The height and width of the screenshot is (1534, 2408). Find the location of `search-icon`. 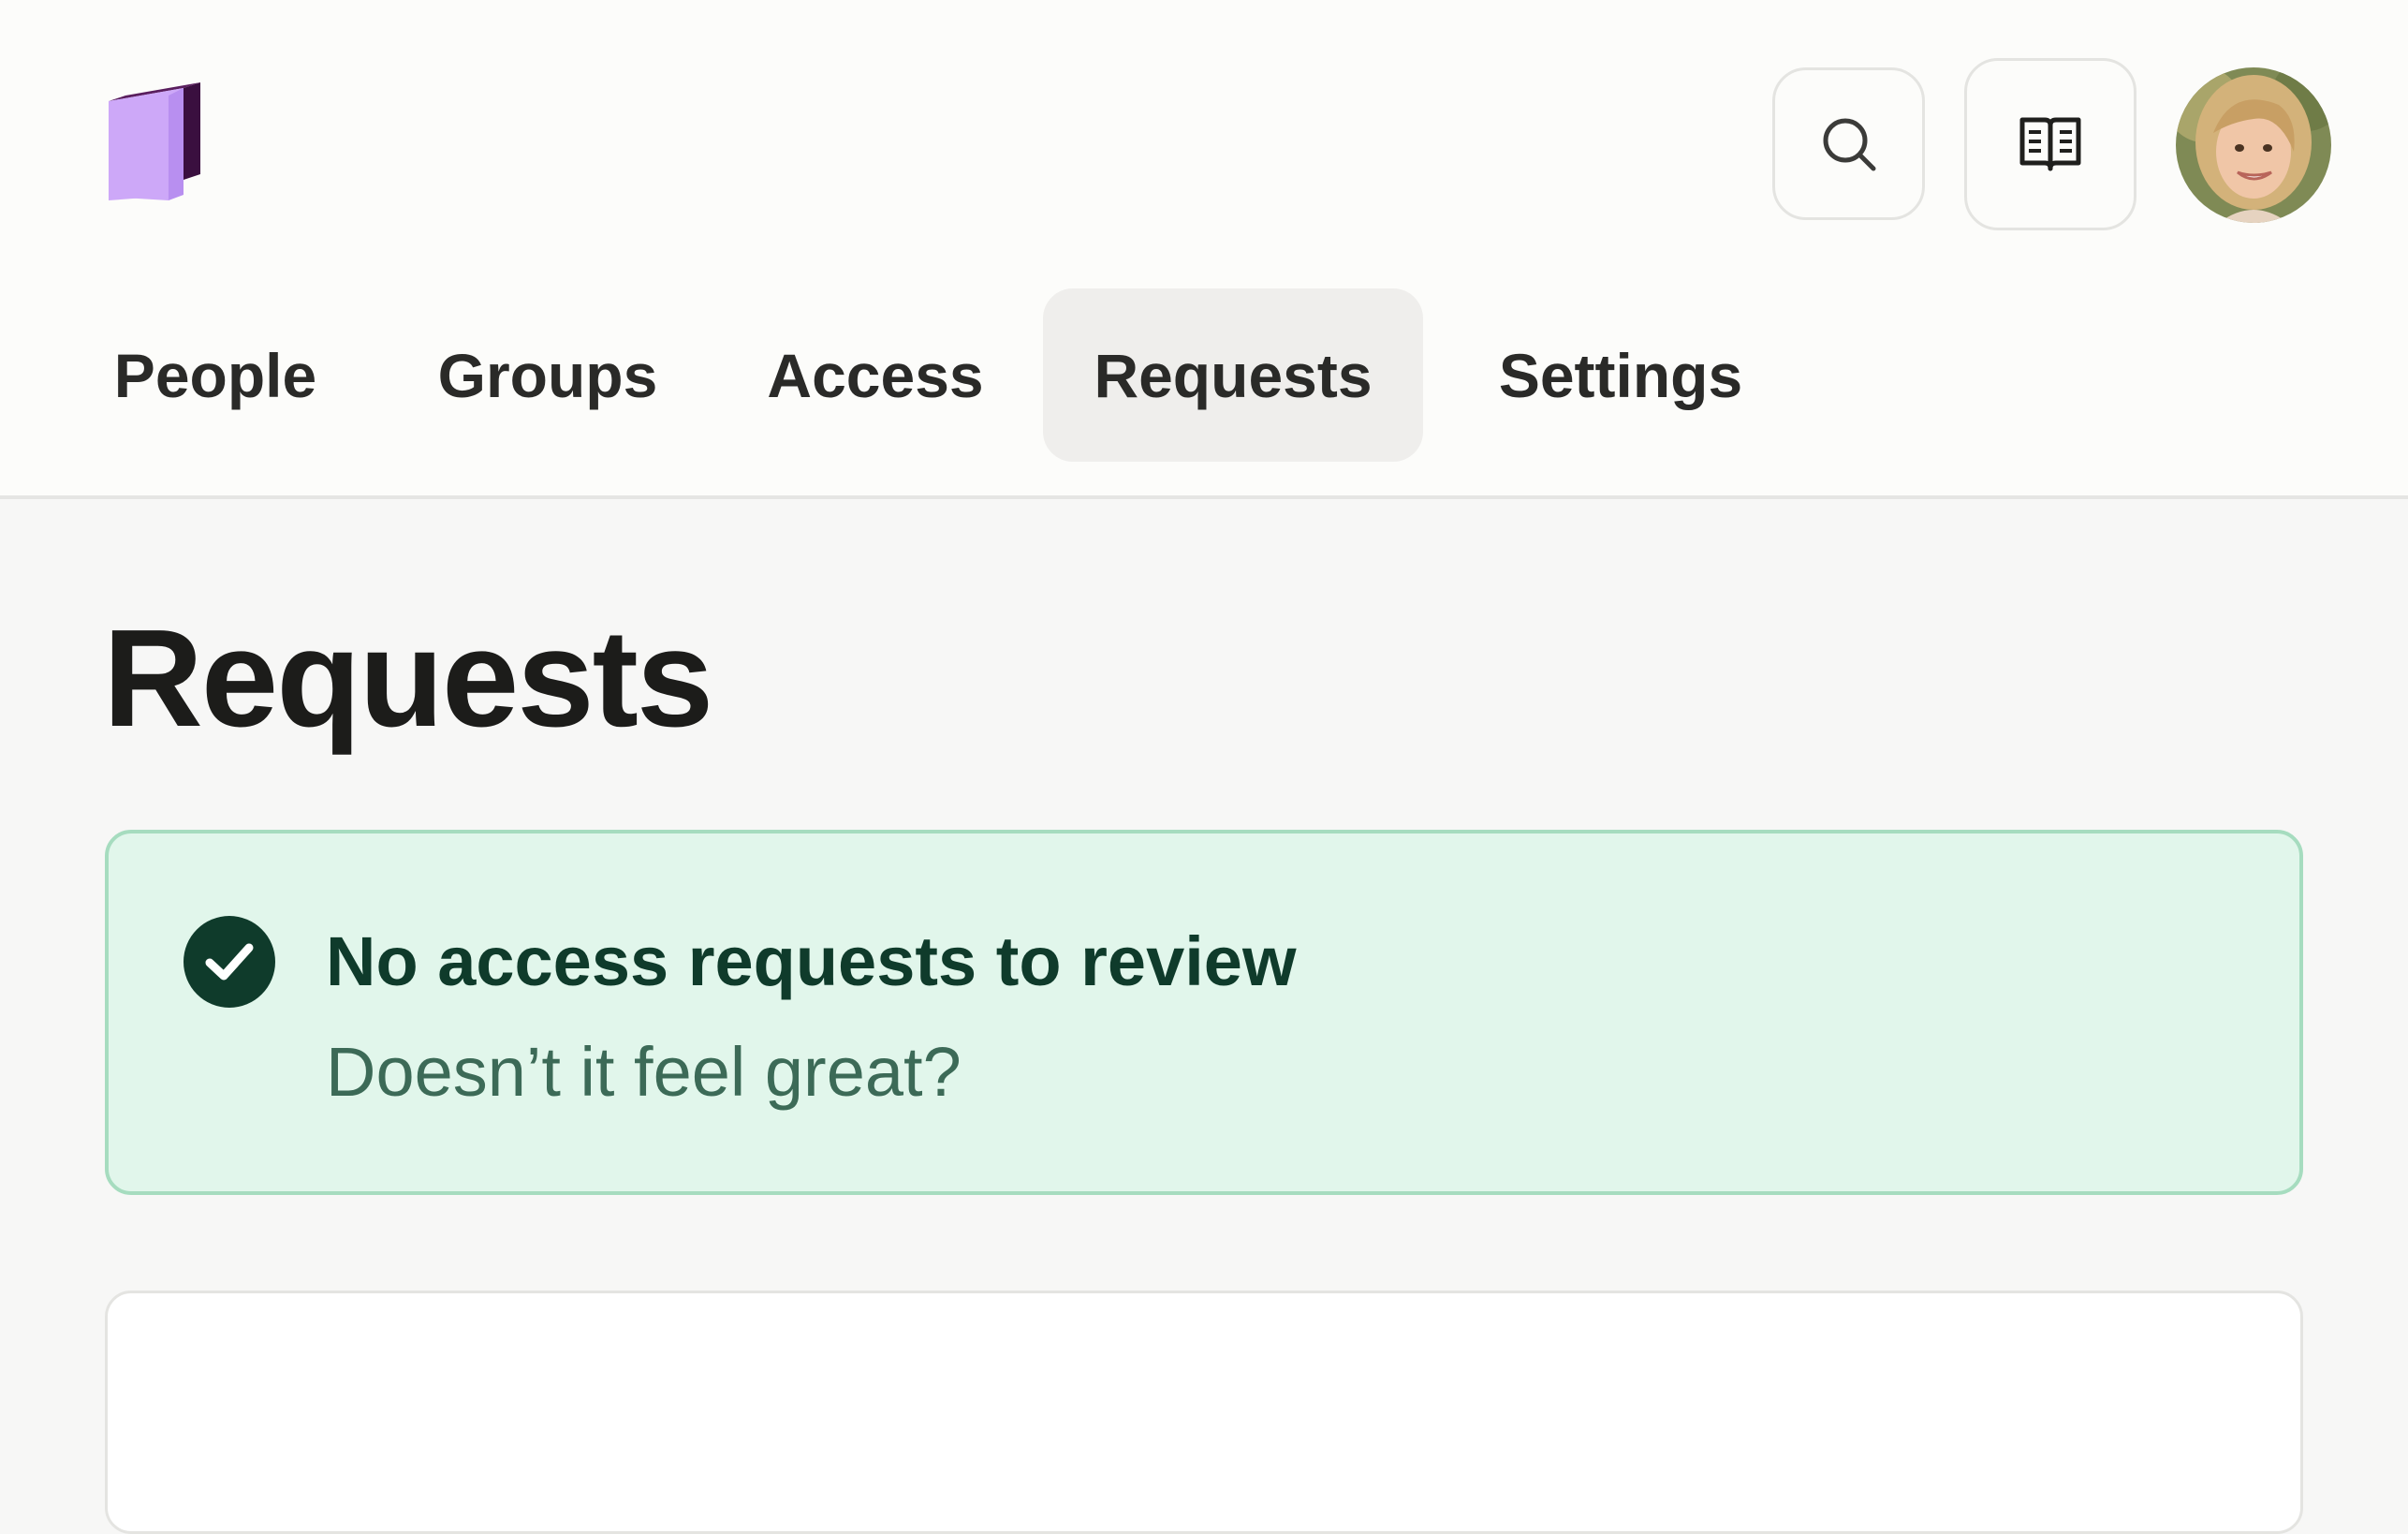

search-icon is located at coordinates (1849, 144).